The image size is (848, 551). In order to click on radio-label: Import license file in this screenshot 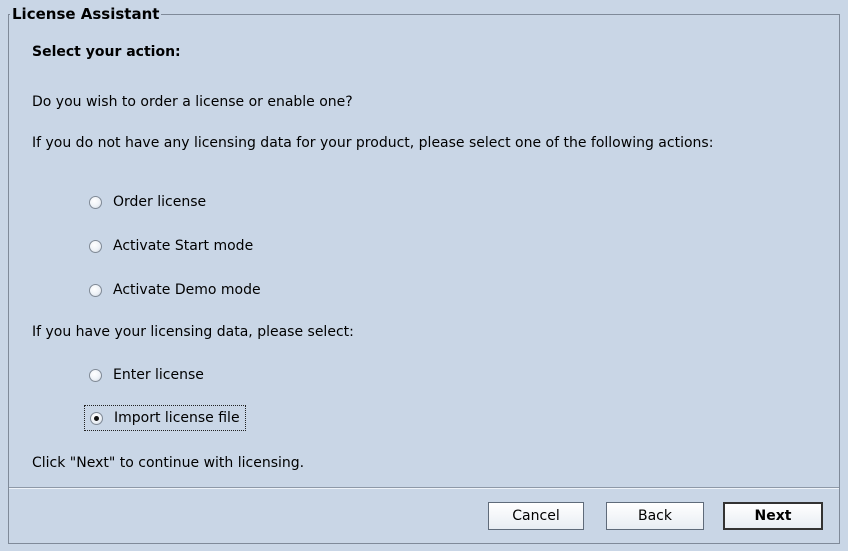, I will do `click(177, 418)`.